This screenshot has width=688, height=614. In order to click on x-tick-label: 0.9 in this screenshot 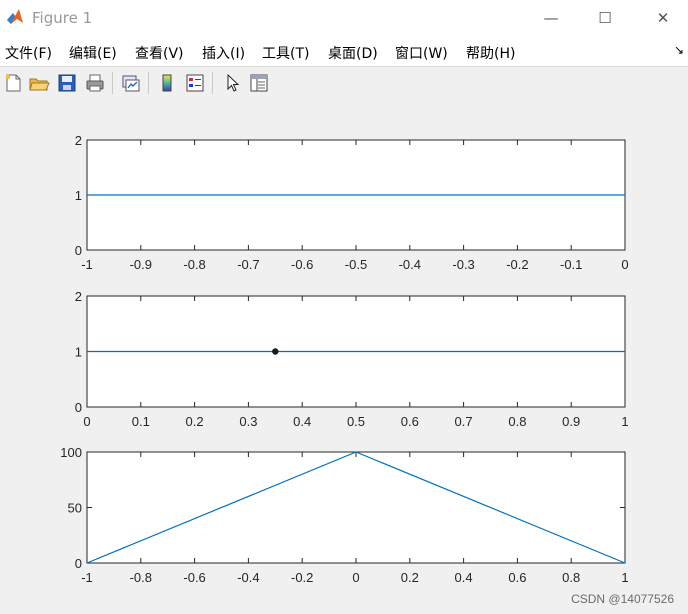, I will do `click(571, 421)`.